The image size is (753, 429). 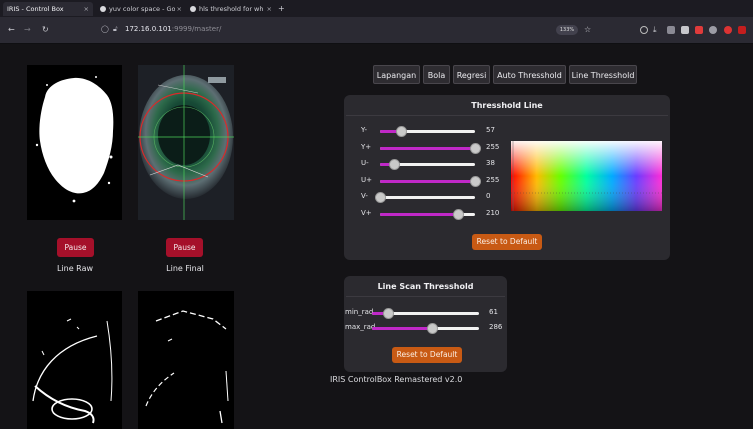 What do you see at coordinates (45, 30) in the screenshot?
I see `reload-icon: ↻` at bounding box center [45, 30].